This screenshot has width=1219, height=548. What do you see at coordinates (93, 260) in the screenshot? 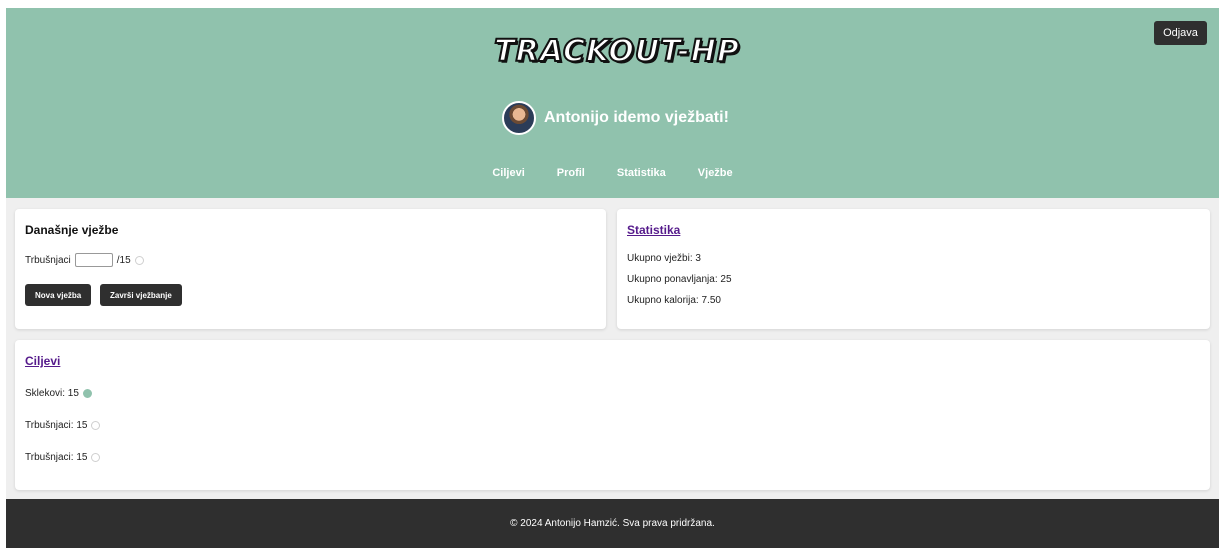
I see `reps-input` at bounding box center [93, 260].